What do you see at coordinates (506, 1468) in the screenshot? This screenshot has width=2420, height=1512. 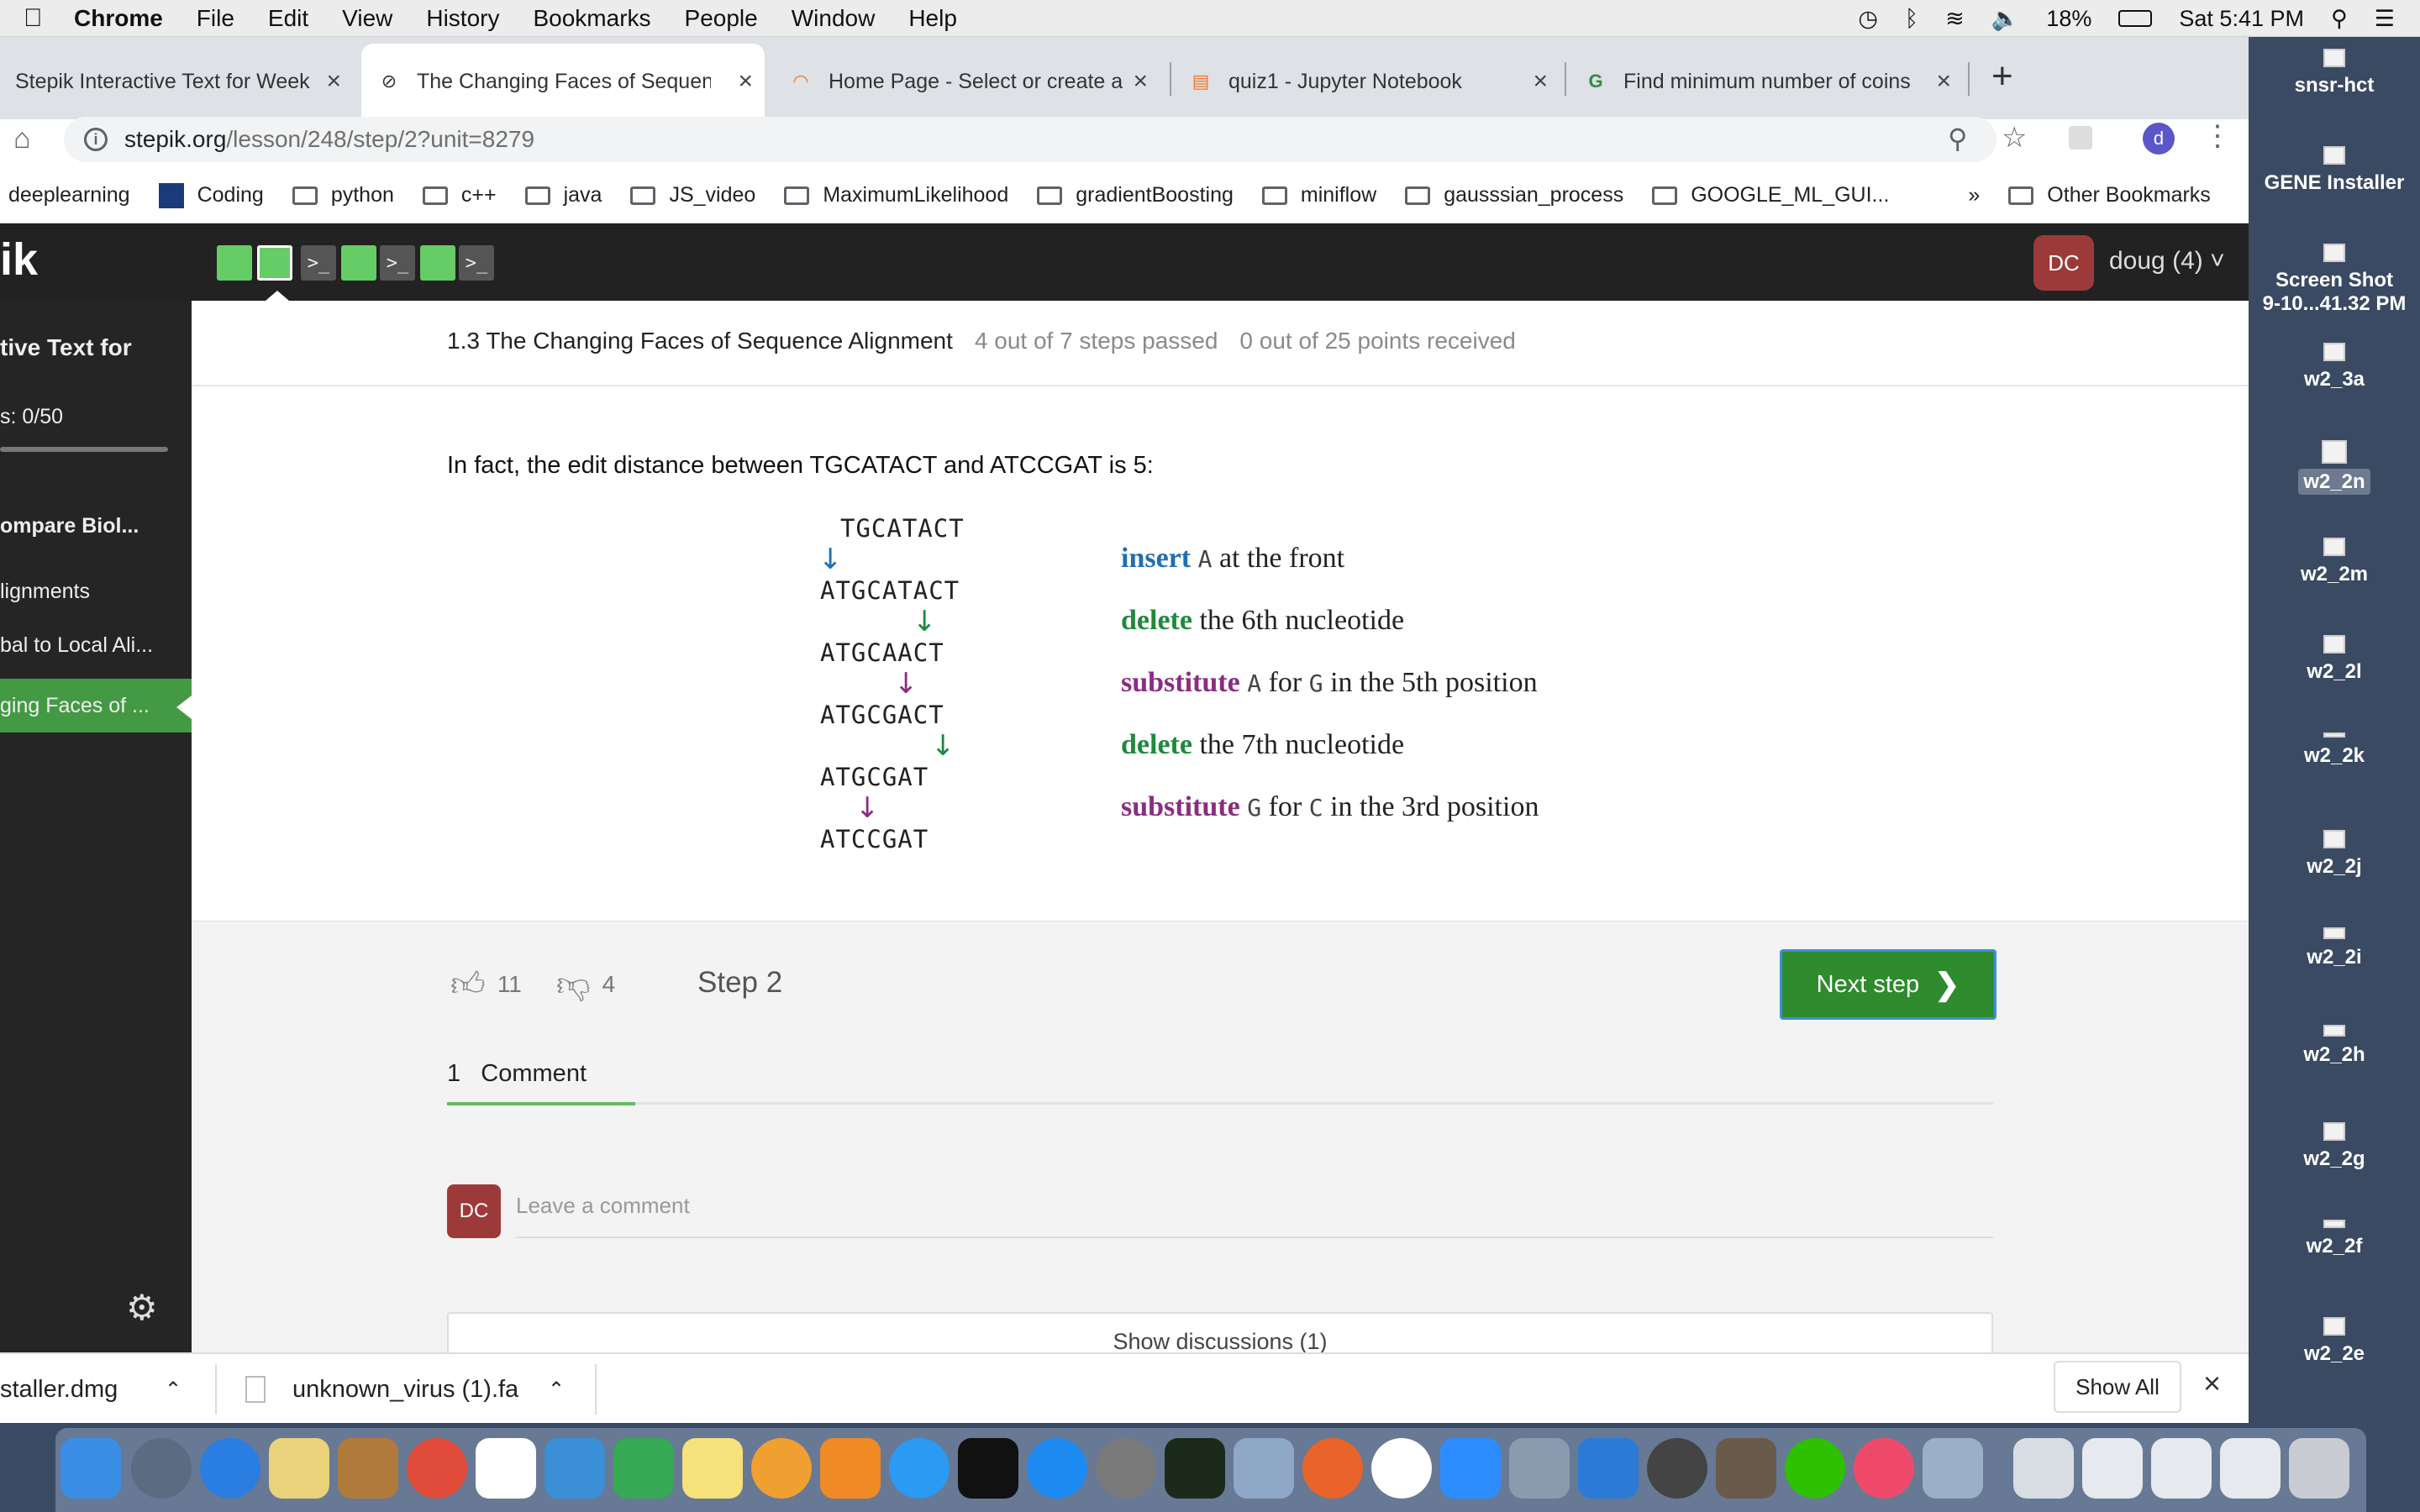 I see `calendar-icon` at bounding box center [506, 1468].